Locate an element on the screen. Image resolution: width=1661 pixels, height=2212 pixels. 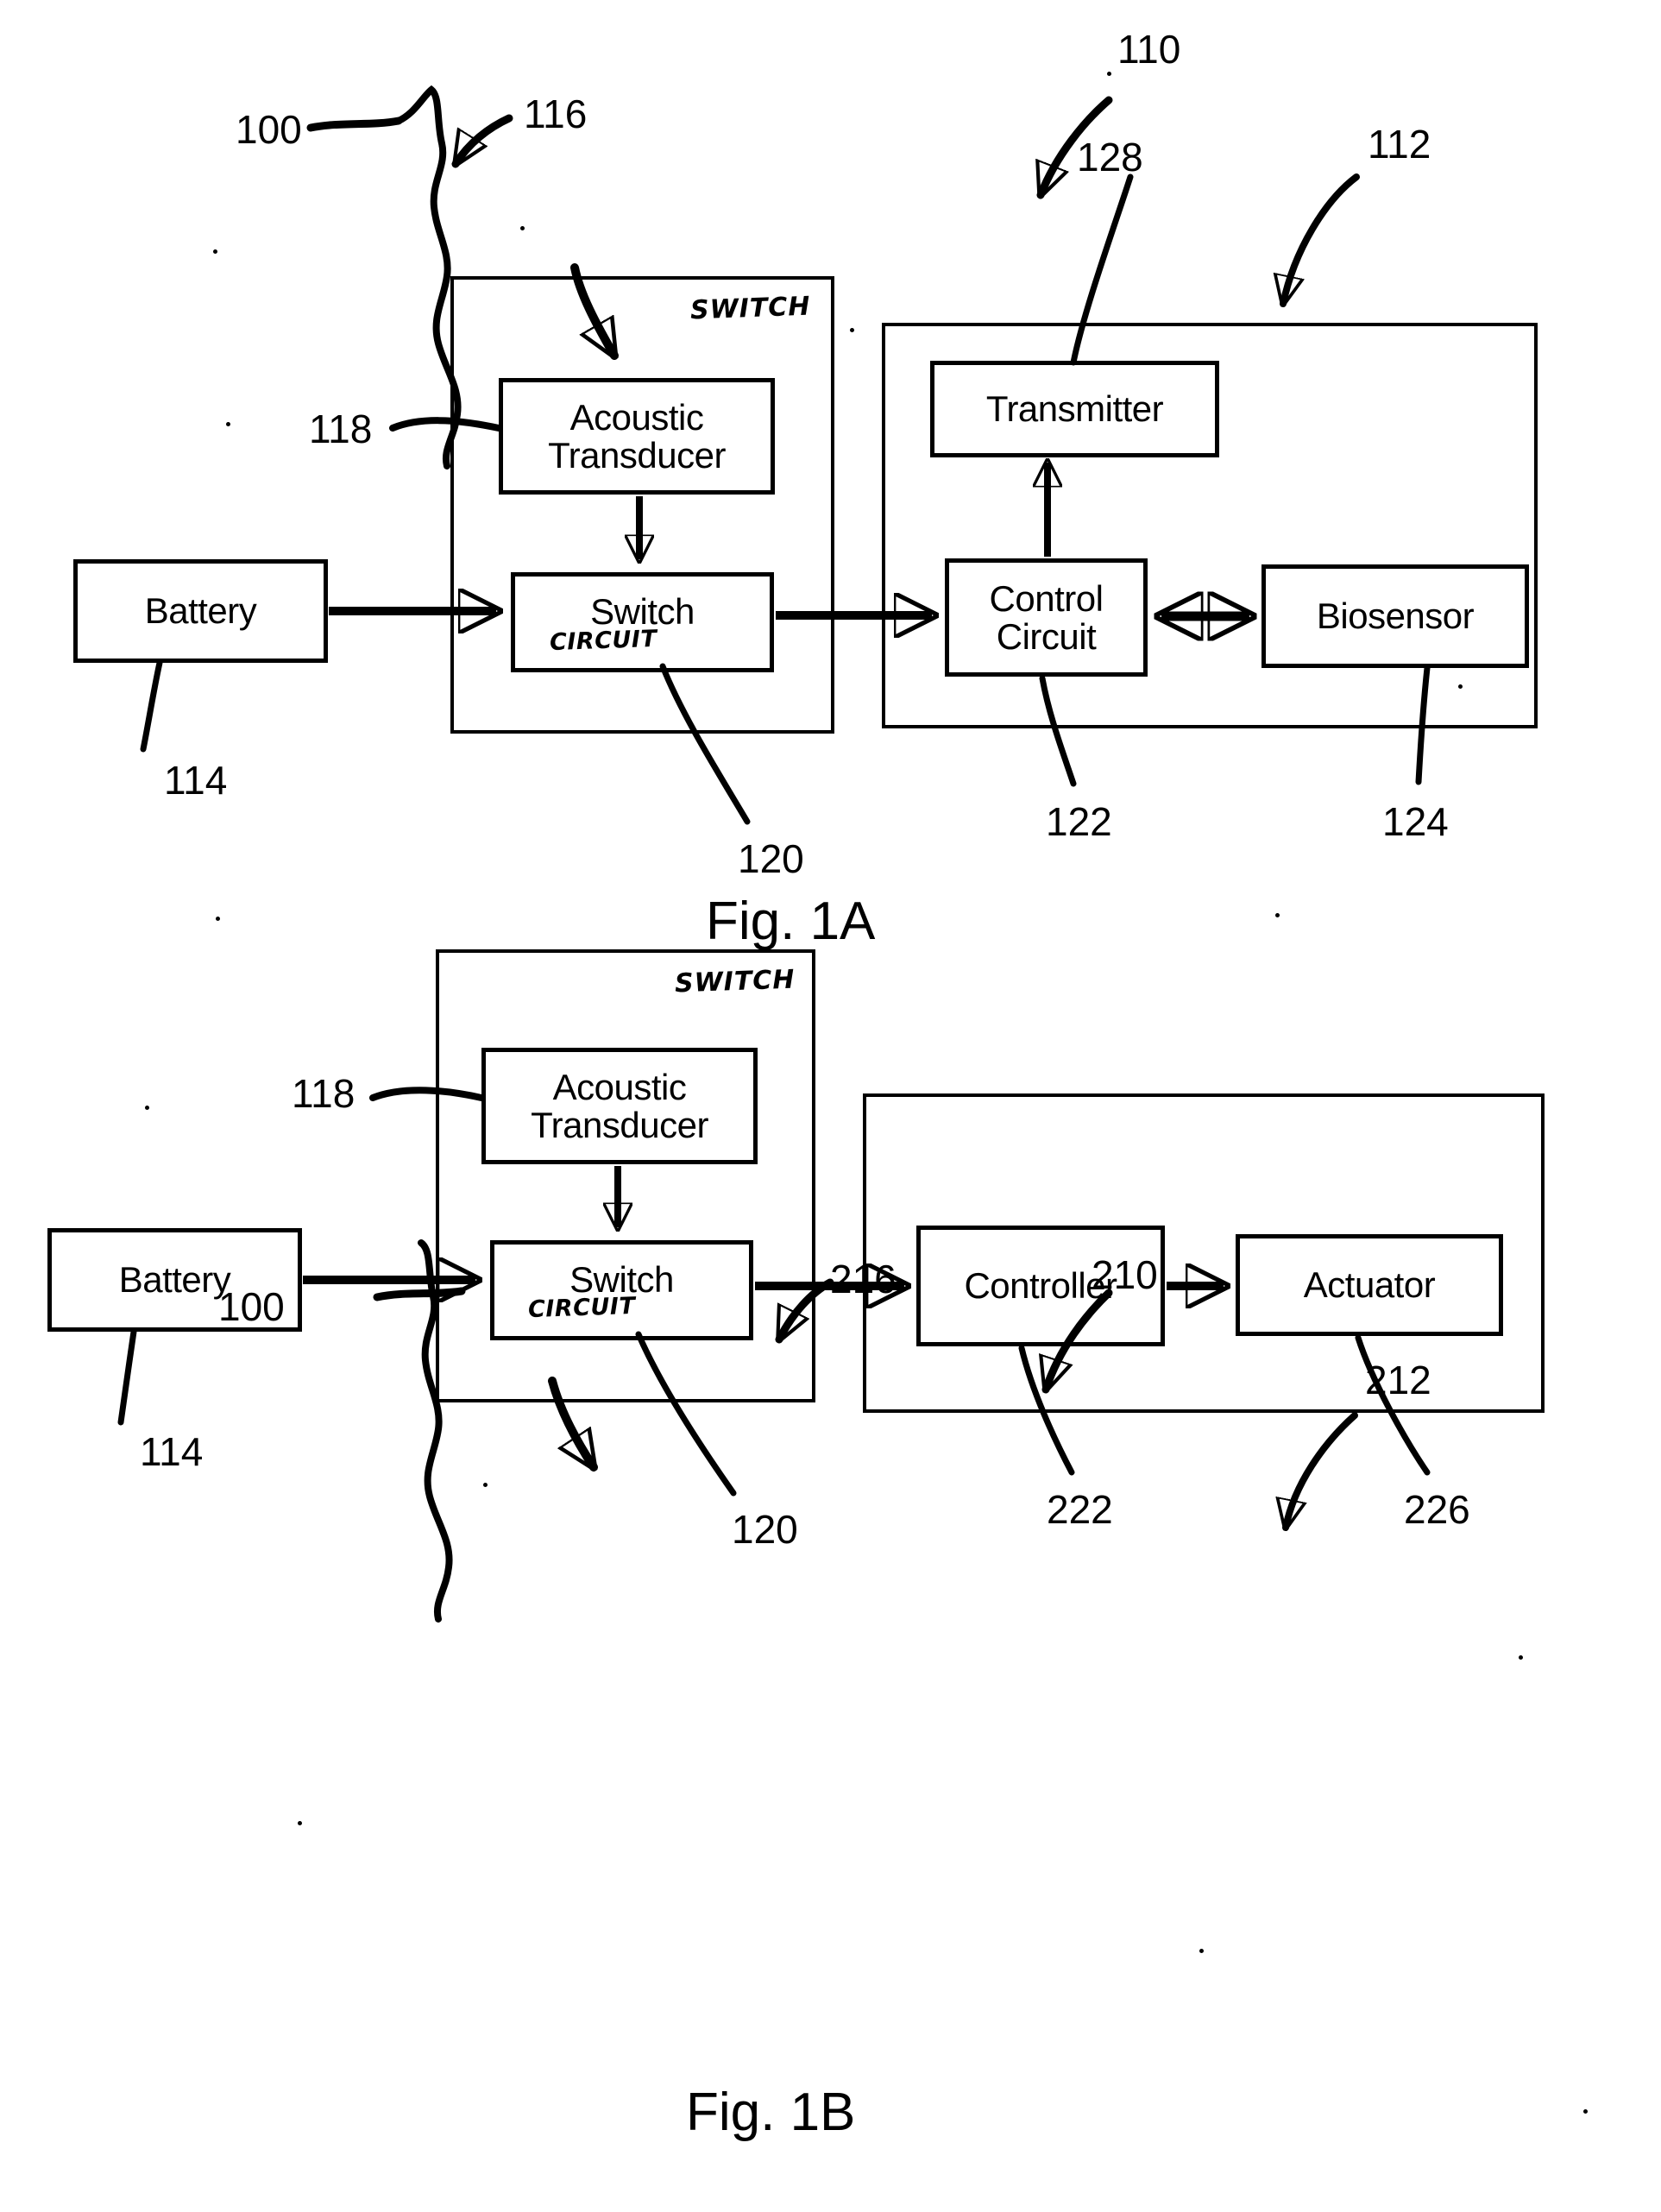
fig1b-actuator-label: Actuator is located at coordinates (1369, 1285).